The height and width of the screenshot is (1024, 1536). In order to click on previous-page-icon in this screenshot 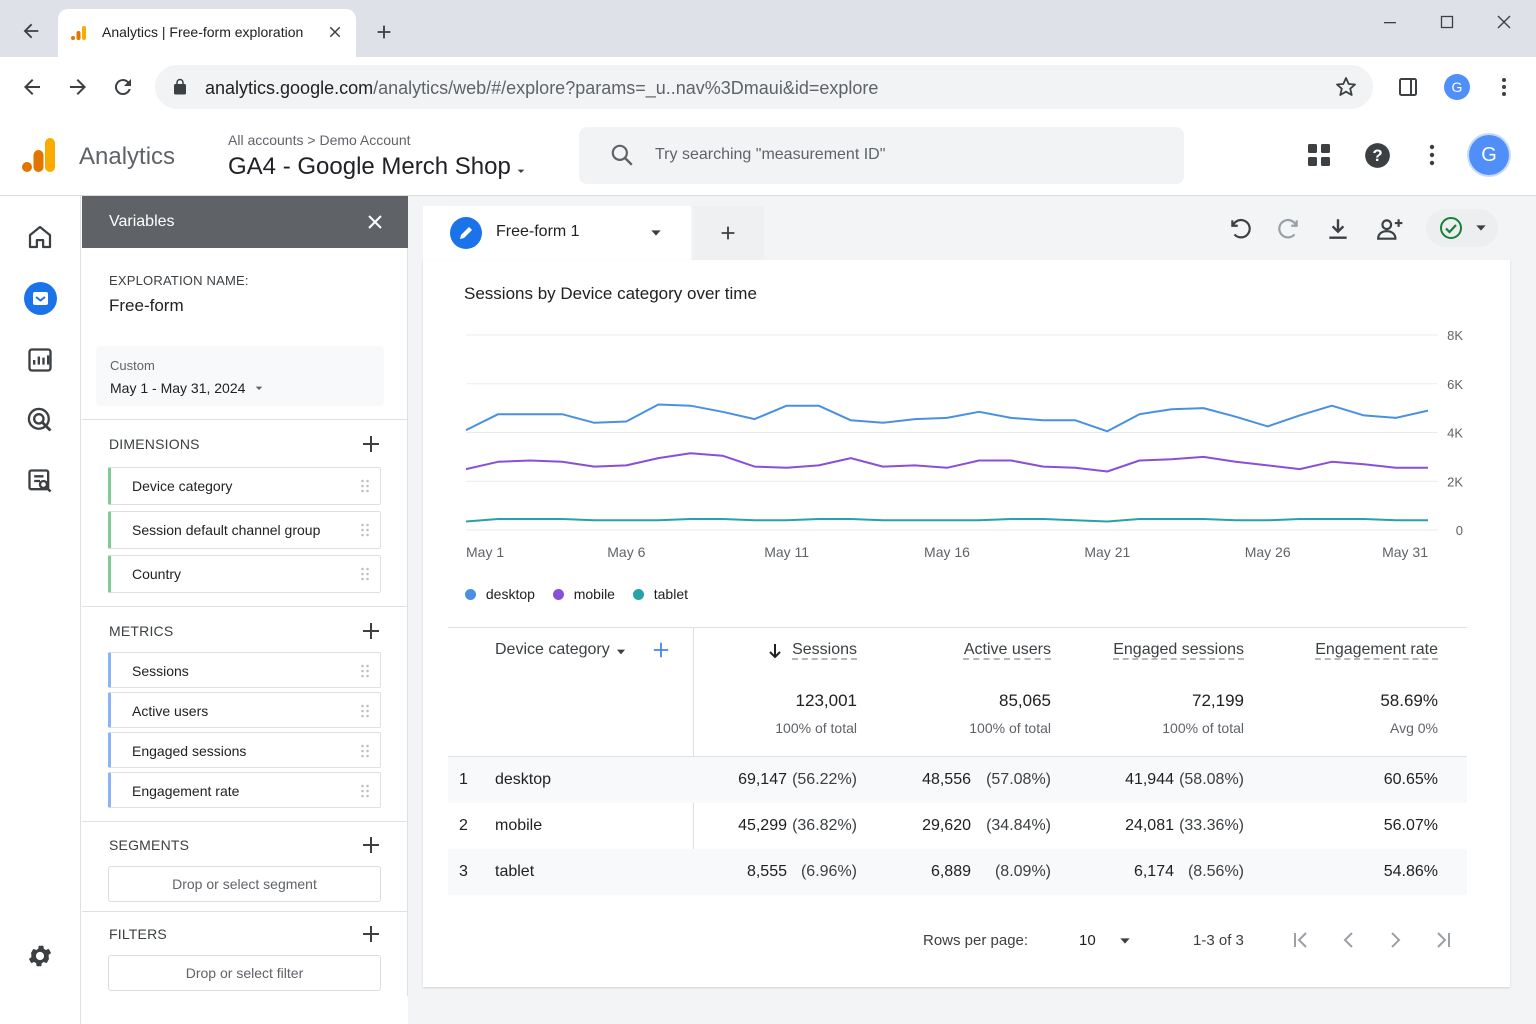, I will do `click(1349, 940)`.